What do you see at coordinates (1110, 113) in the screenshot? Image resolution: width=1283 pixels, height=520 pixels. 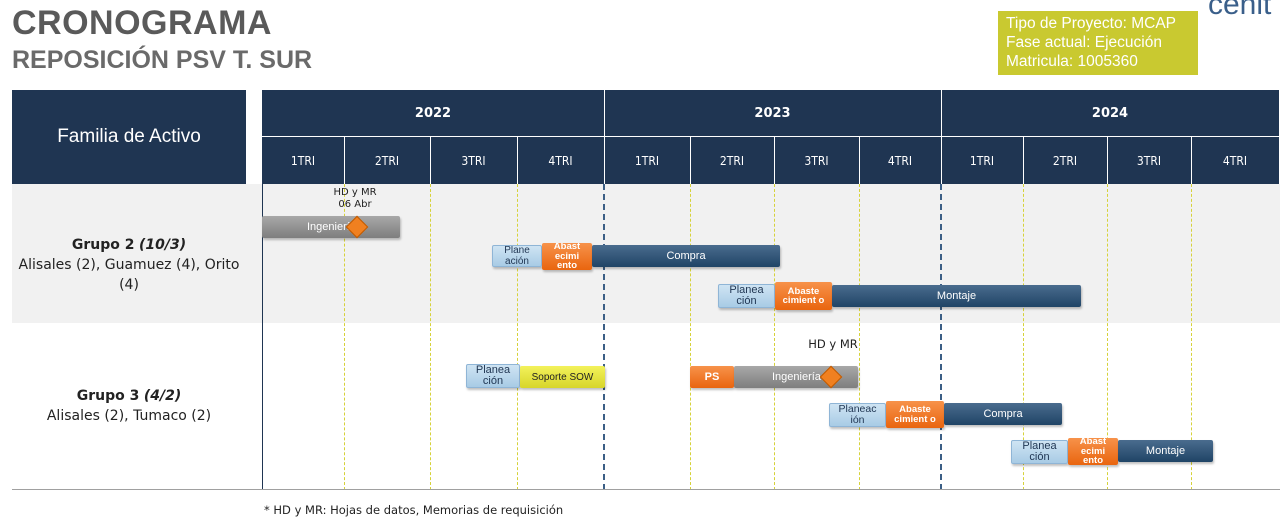 I see `year-2024: 2024` at bounding box center [1110, 113].